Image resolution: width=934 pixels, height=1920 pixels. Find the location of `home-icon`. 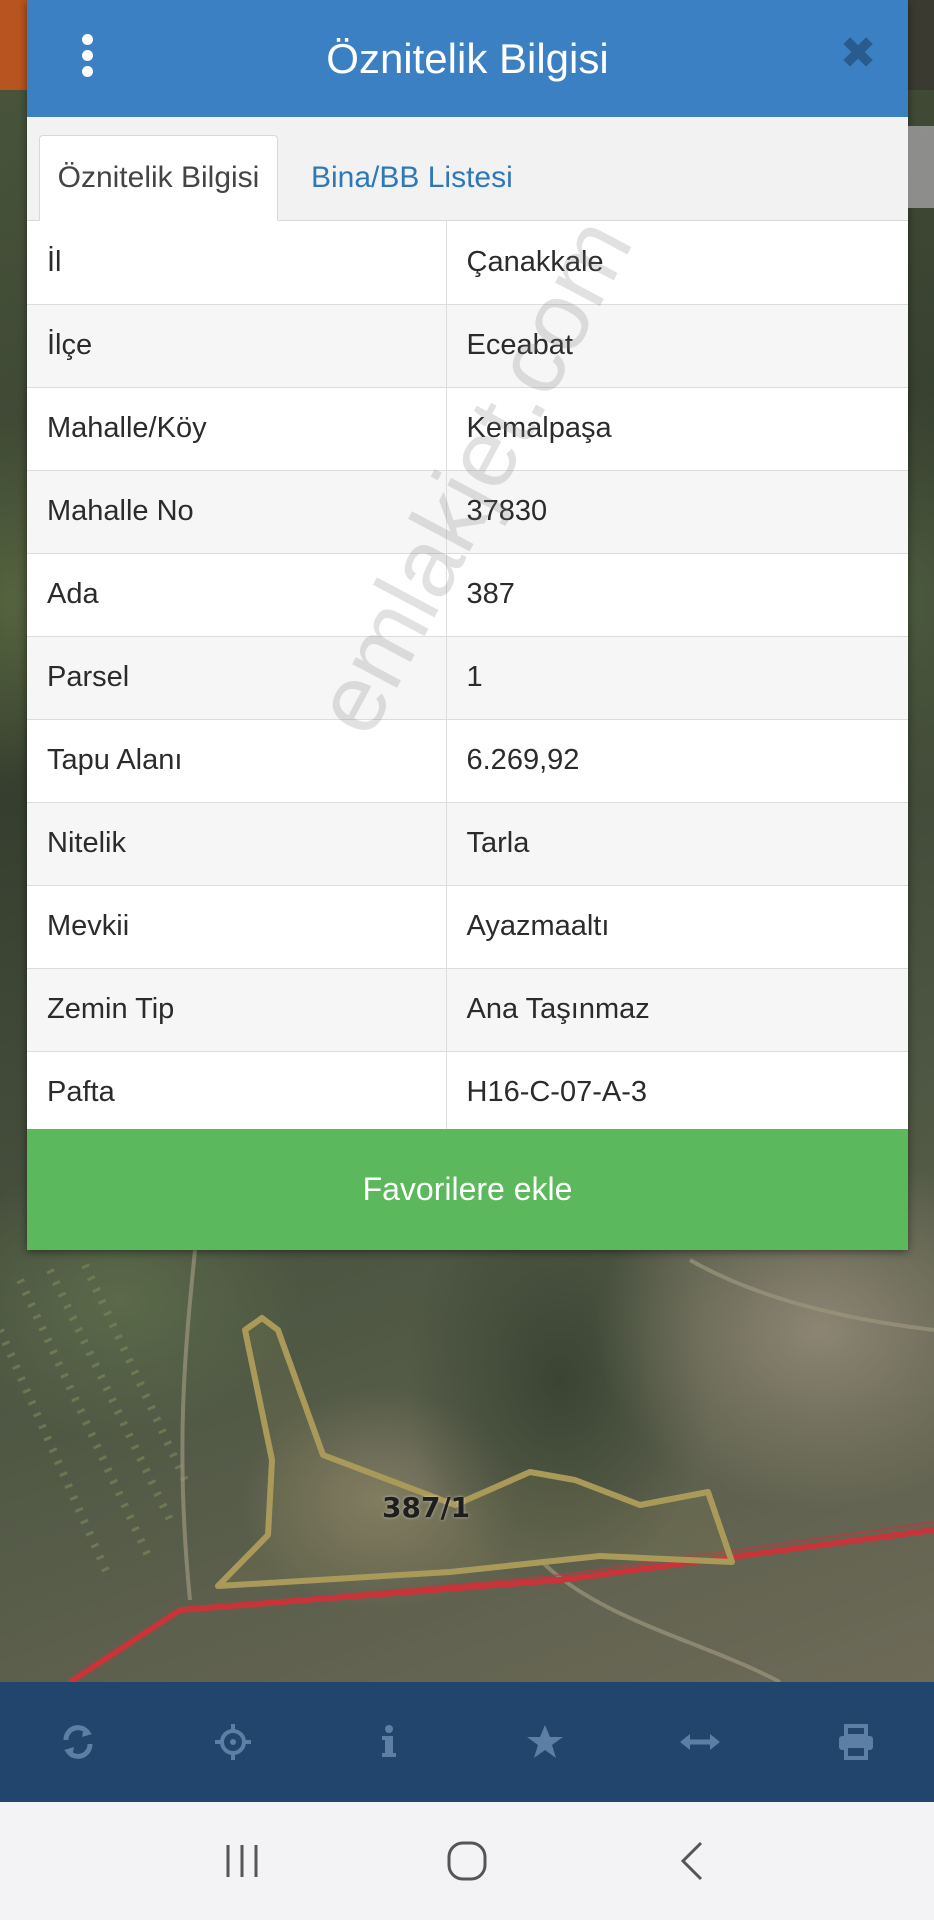

home-icon is located at coordinates (467, 1861).